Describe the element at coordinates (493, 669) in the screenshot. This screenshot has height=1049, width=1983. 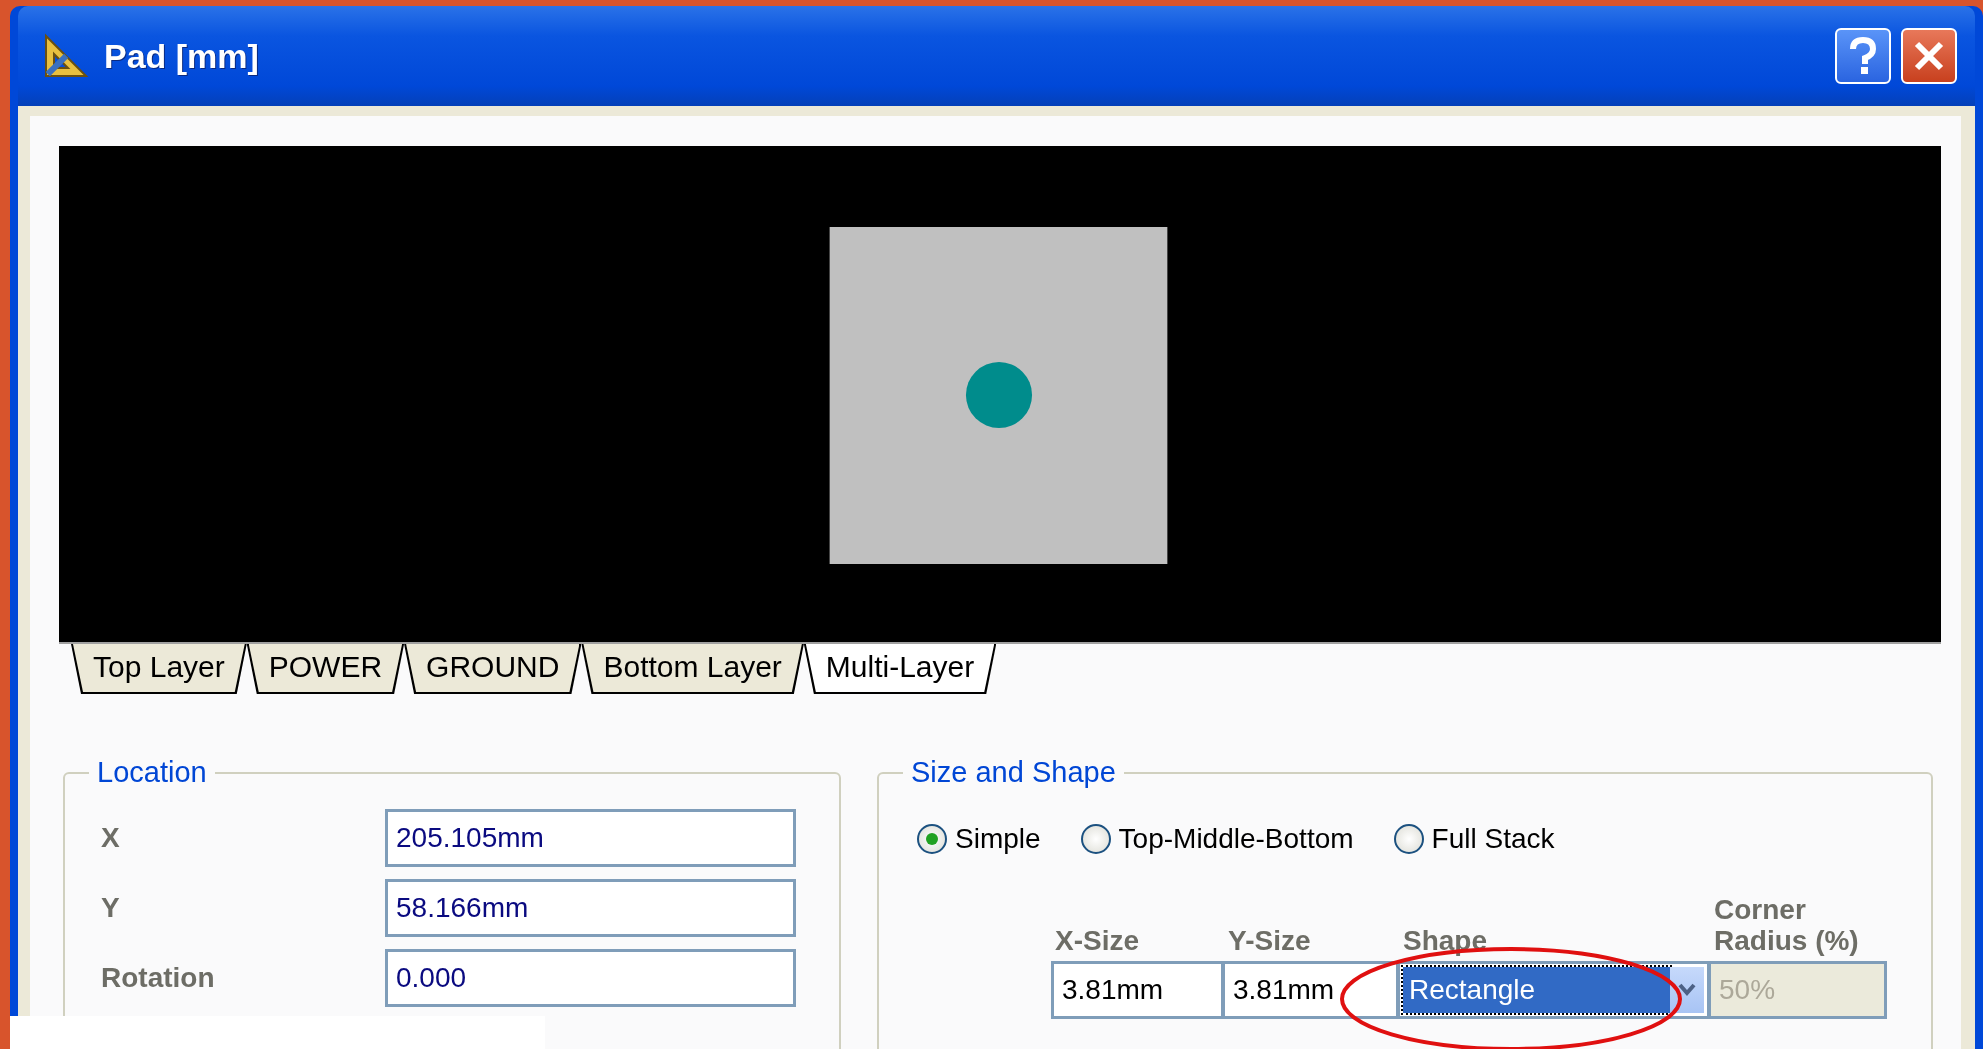
I see `layer-tab: GROUND` at that location.